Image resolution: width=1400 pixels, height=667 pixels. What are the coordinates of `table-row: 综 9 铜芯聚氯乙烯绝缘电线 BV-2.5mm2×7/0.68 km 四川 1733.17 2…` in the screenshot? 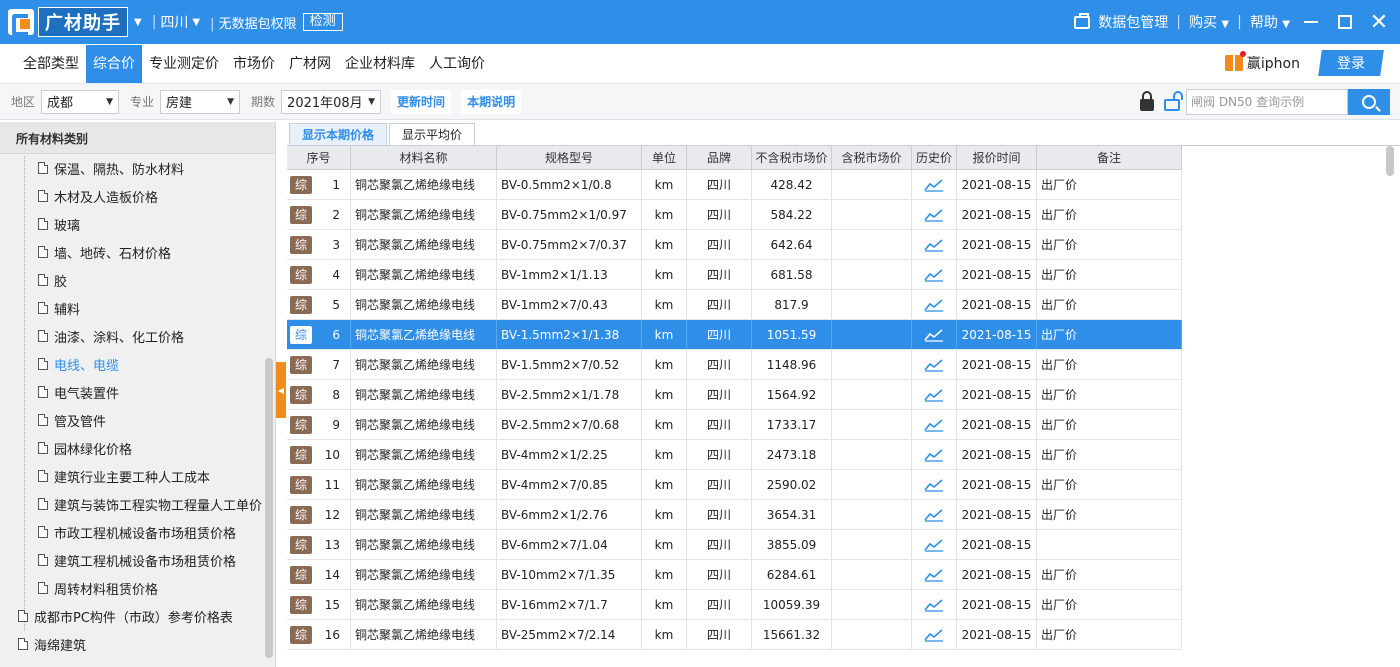 It's located at (734, 425).